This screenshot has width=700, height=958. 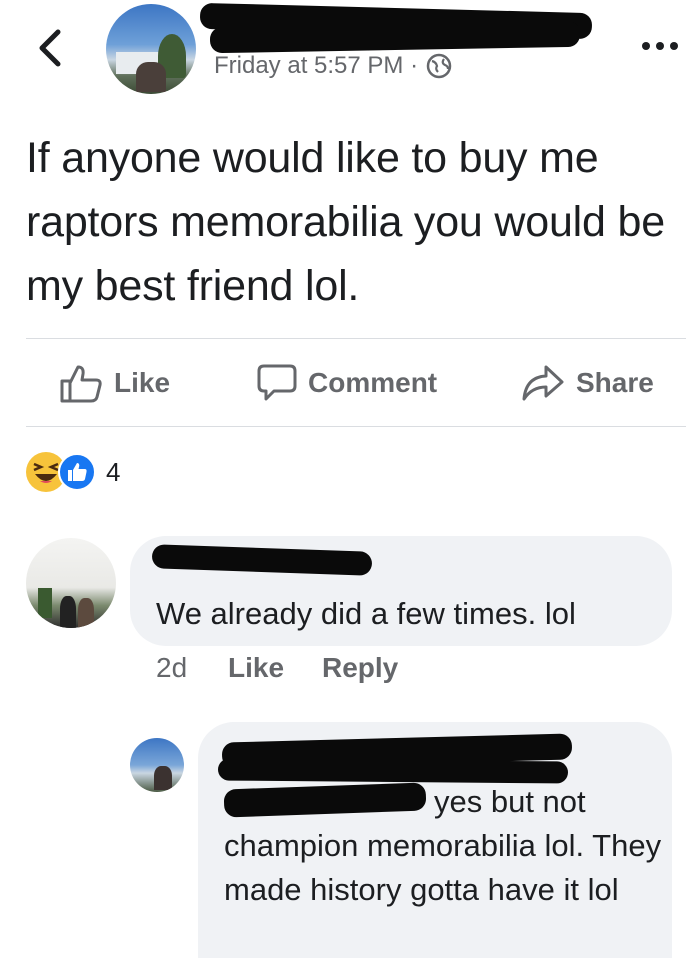 What do you see at coordinates (373, 382) in the screenshot?
I see `comment-label: Comment` at bounding box center [373, 382].